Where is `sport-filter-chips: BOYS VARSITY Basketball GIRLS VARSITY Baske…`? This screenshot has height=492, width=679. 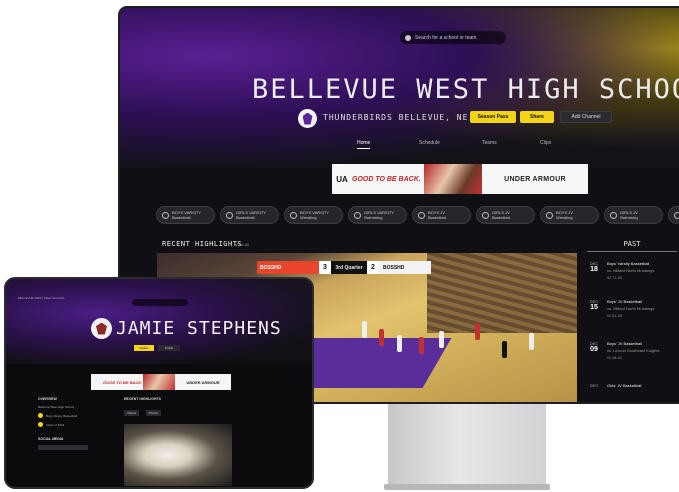
sport-filter-chips: BOYS VARSITY Basketball GIRLS VARSITY Baske… is located at coordinates (417, 215).